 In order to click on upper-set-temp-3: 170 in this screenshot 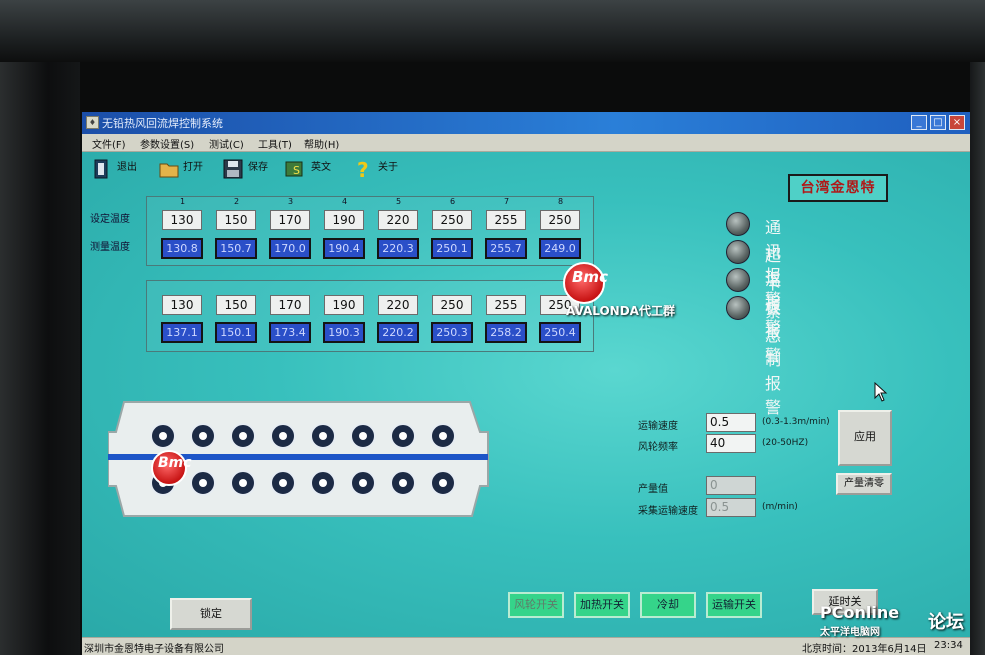, I will do `click(290, 220)`.